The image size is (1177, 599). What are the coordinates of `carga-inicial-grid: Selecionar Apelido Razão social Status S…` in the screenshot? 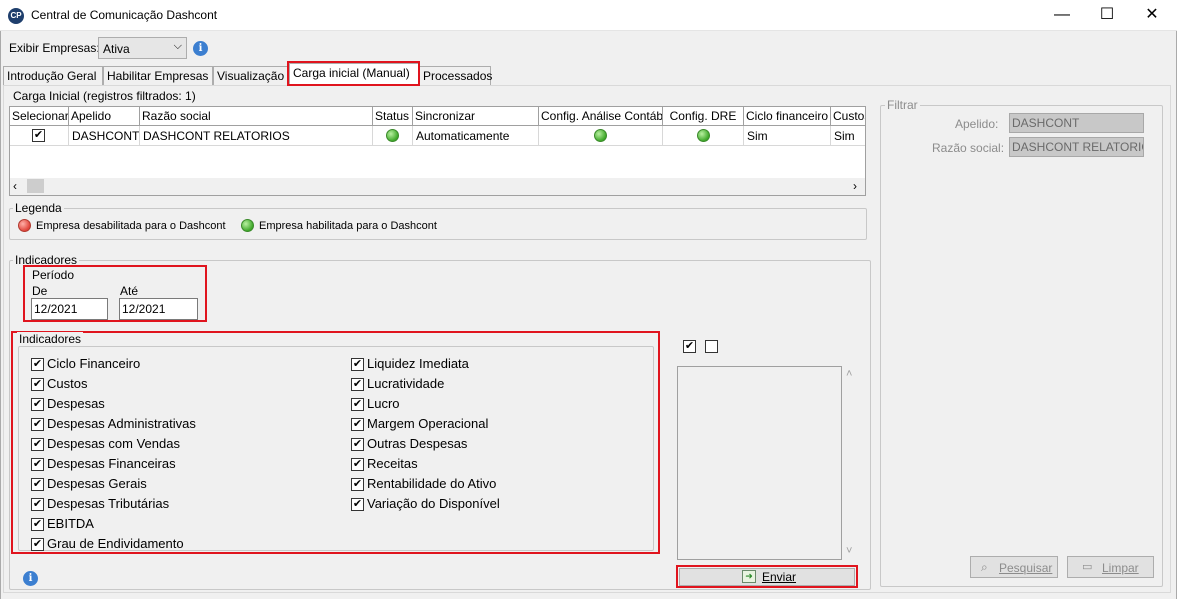 It's located at (437, 151).